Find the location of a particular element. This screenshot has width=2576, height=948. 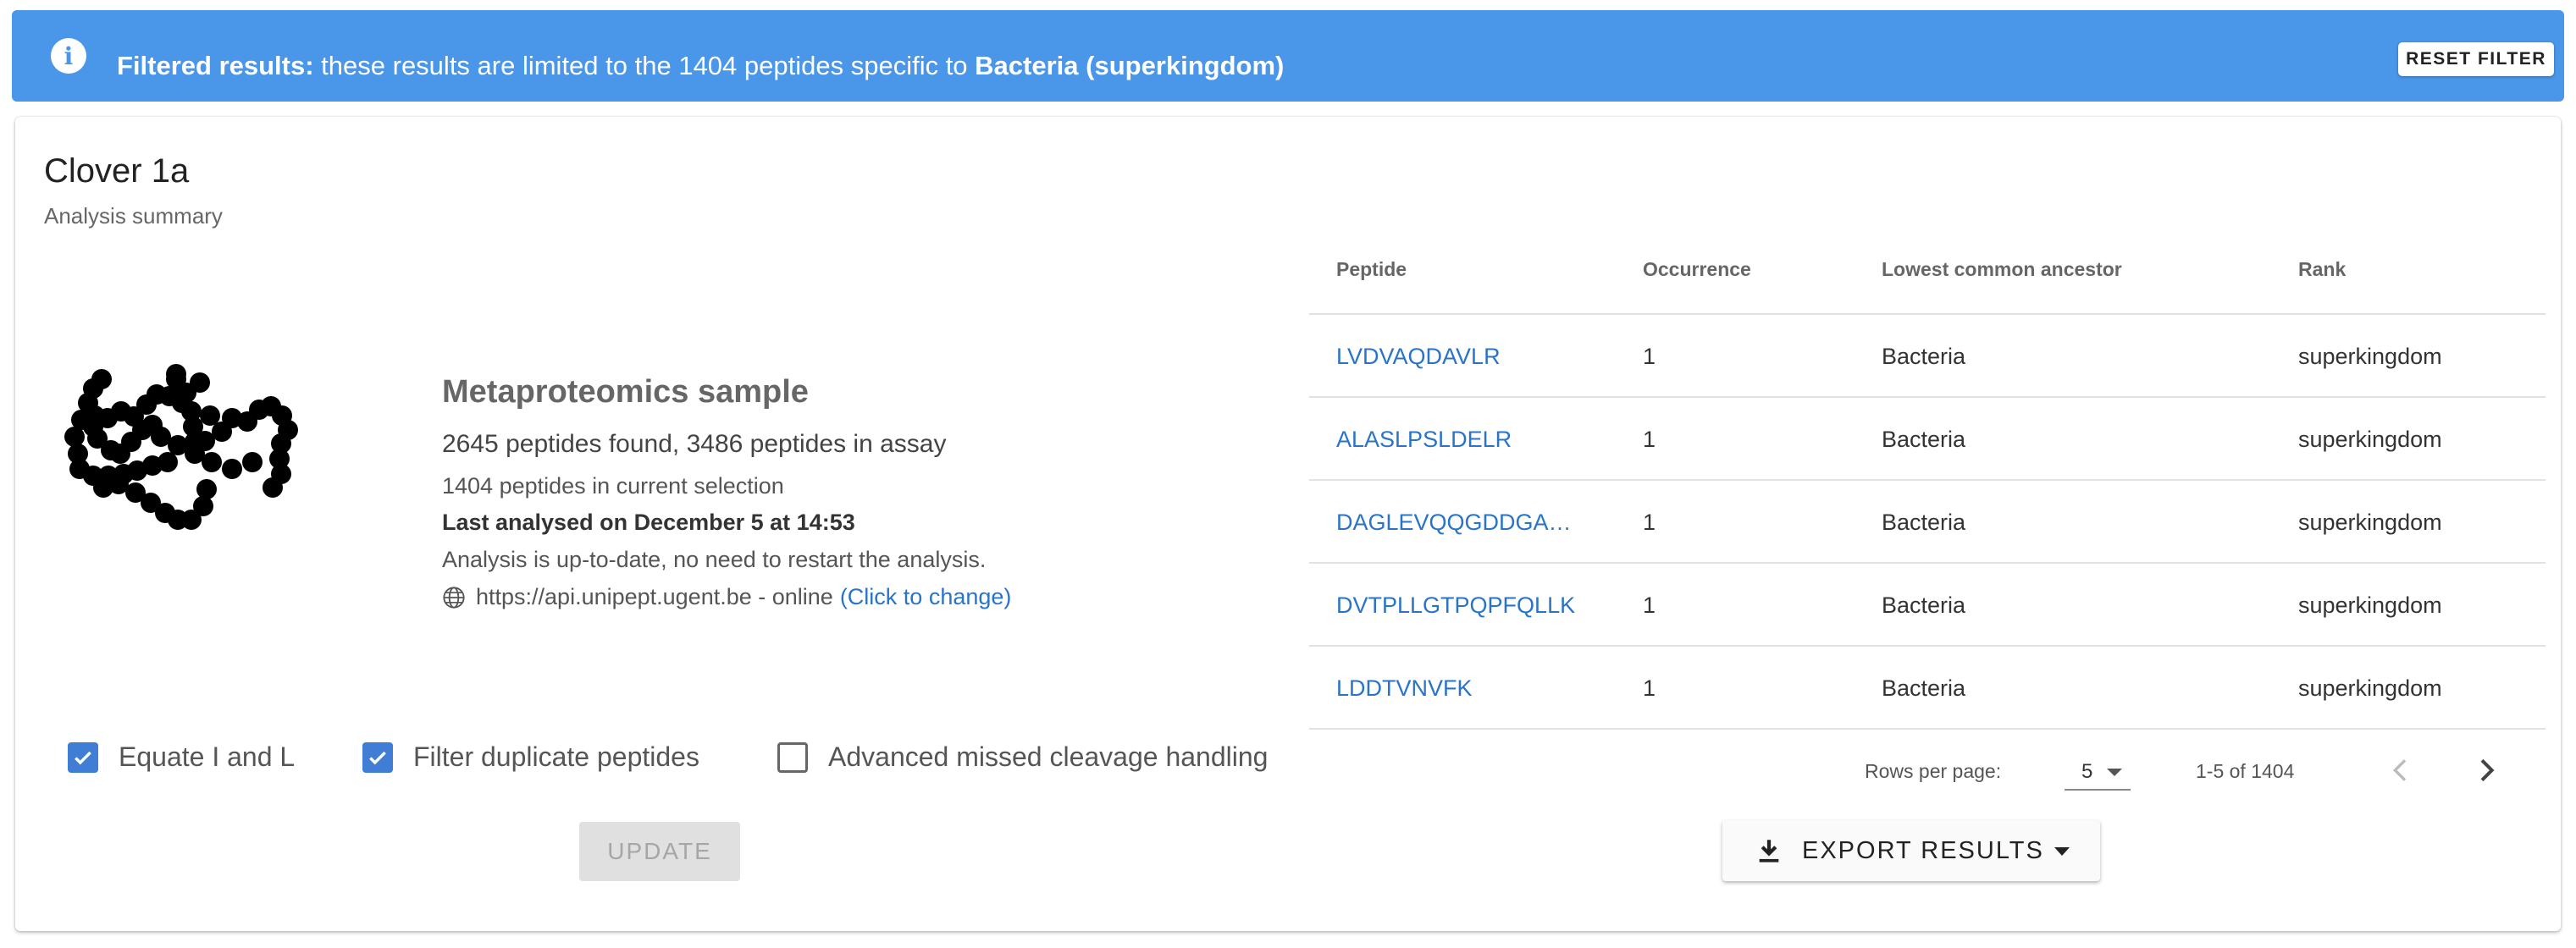

card-subtitle: Analysis summary is located at coordinates (133, 216).